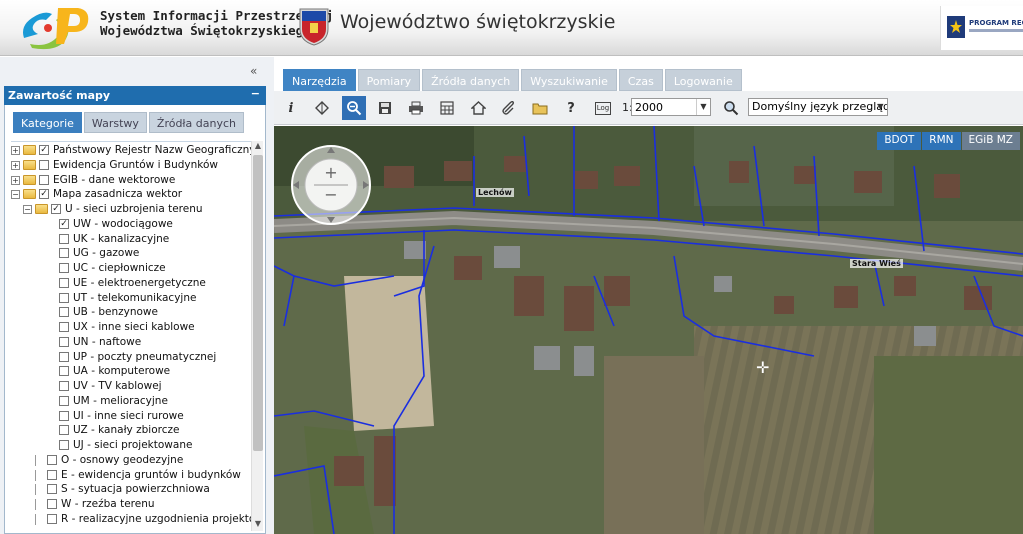 This screenshot has width=1023, height=534. Describe the element at coordinates (131, 430) in the screenshot. I see `tree-item: UZ - kanały zbiorcze` at that location.